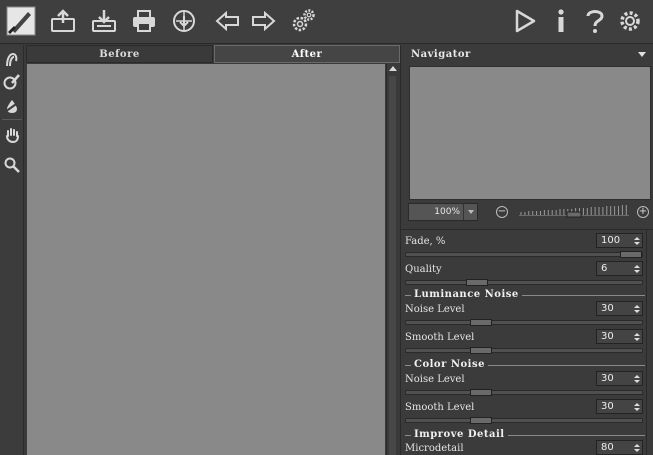 The width and height of the screenshot is (653, 455). What do you see at coordinates (524, 392) in the screenshot?
I see `color-noise-level-slider` at bounding box center [524, 392].